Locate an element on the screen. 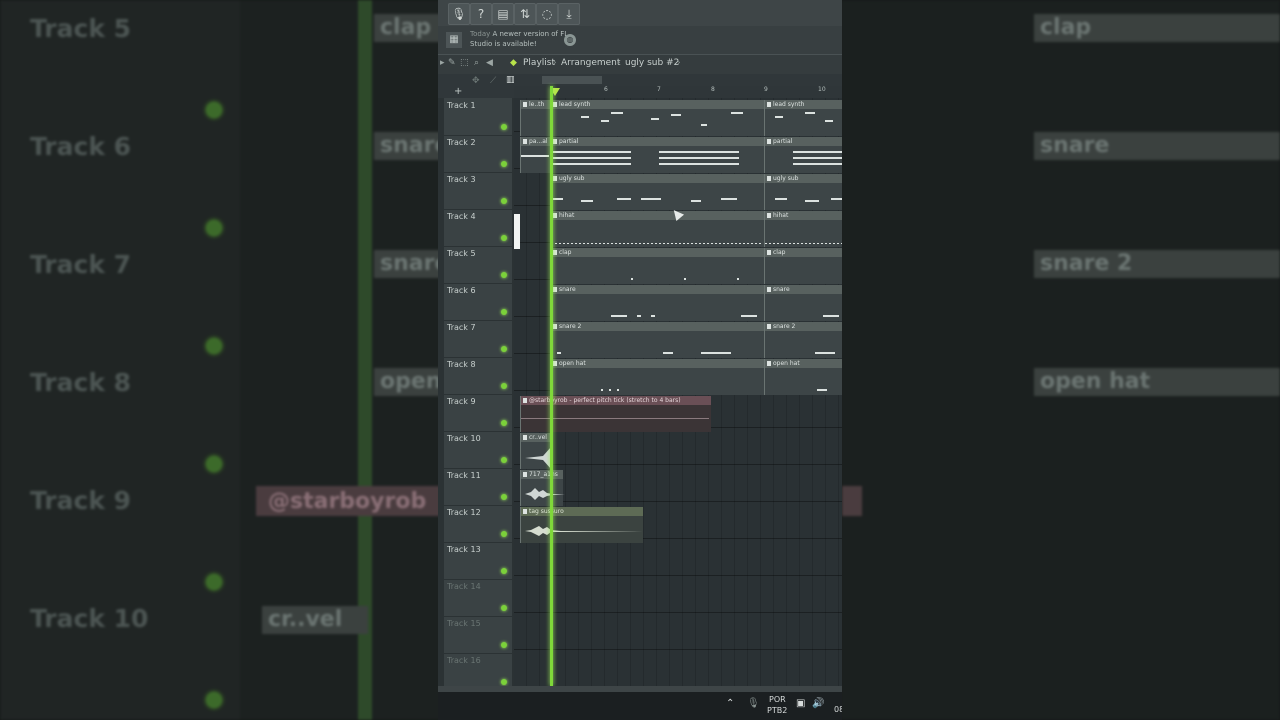 This screenshot has width=1280, height=720. pattern-icon: ▥ is located at coordinates (510, 80).